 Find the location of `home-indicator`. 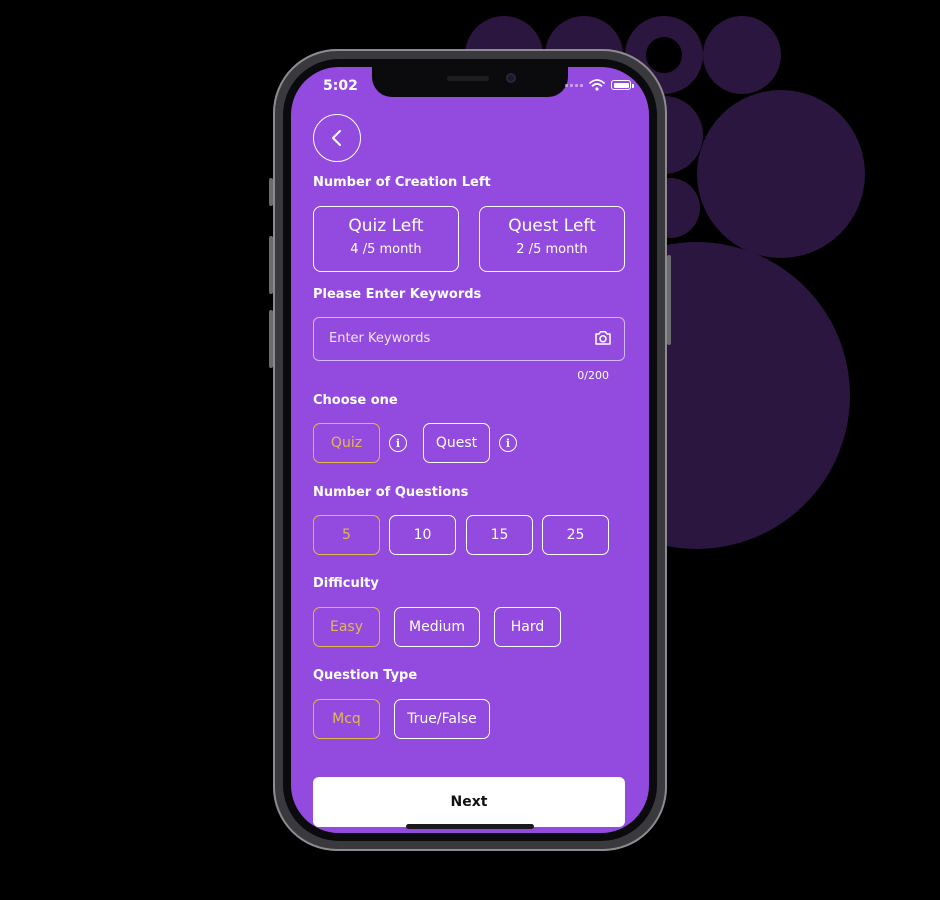

home-indicator is located at coordinates (470, 826).